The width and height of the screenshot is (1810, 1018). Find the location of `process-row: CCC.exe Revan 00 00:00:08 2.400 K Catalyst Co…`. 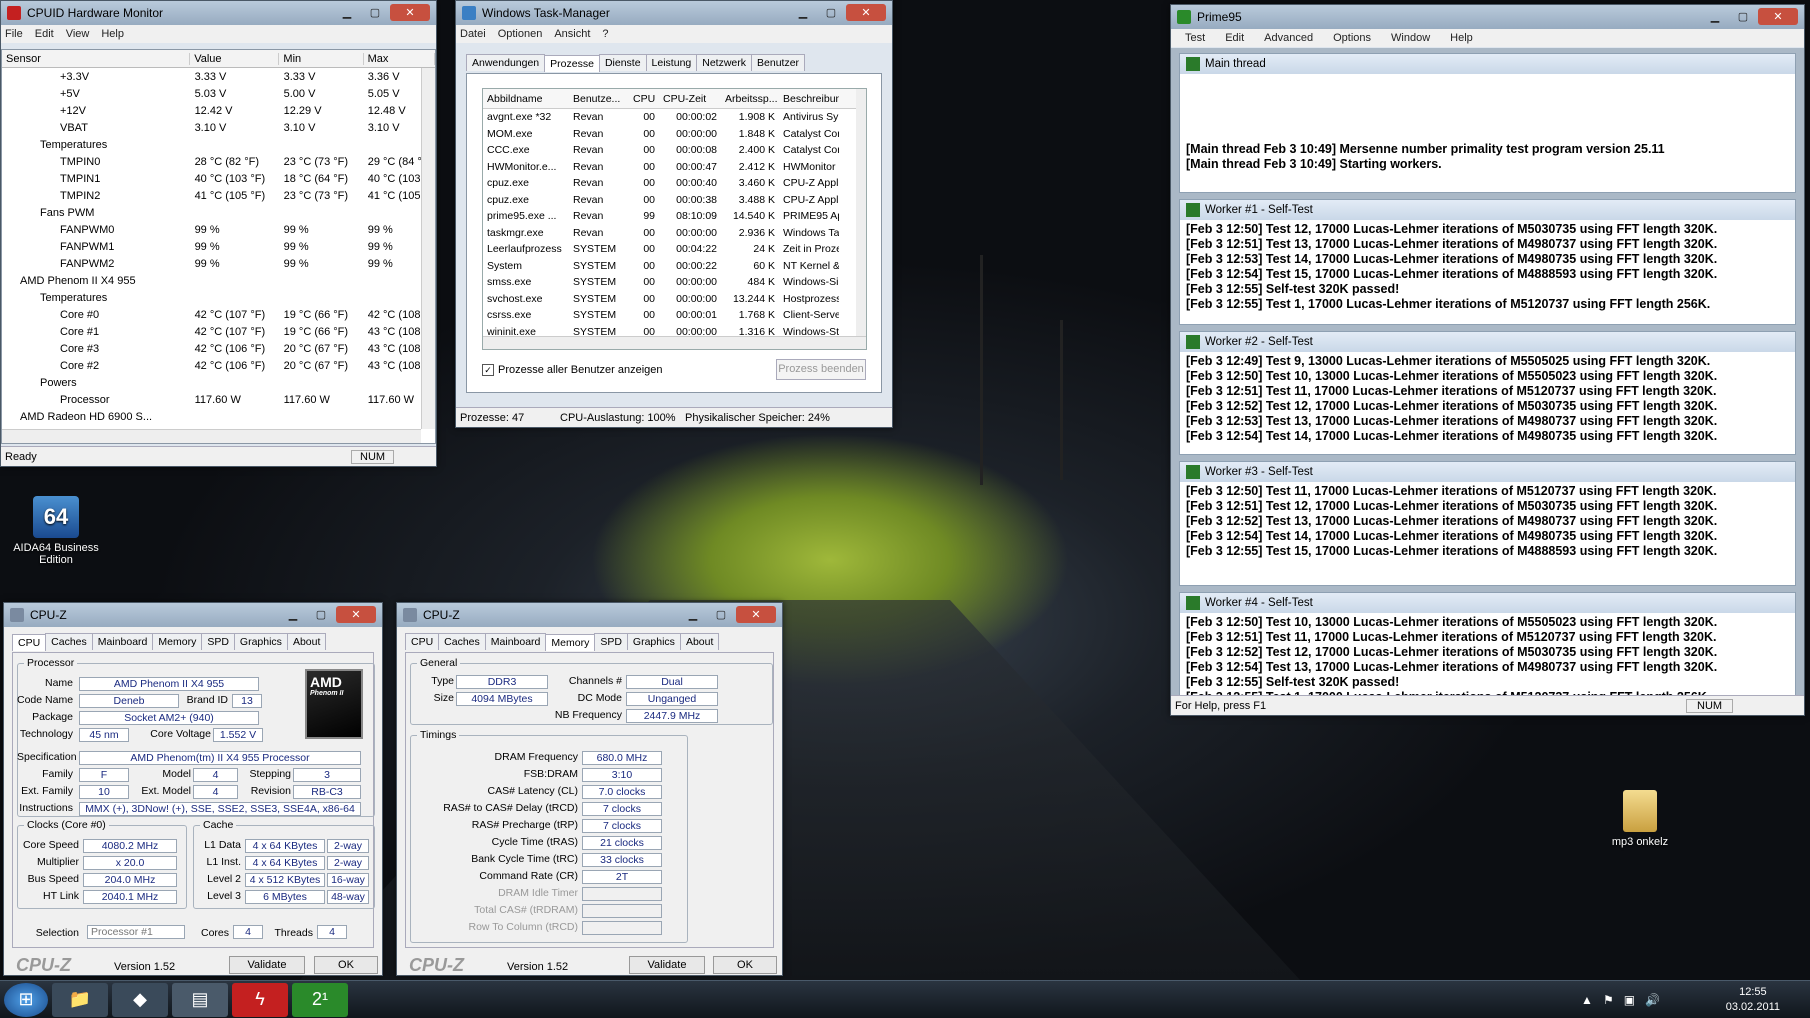

process-row: CCC.exe Revan 00 00:00:08 2.400 K Catalyst Co… is located at coordinates (674, 150).